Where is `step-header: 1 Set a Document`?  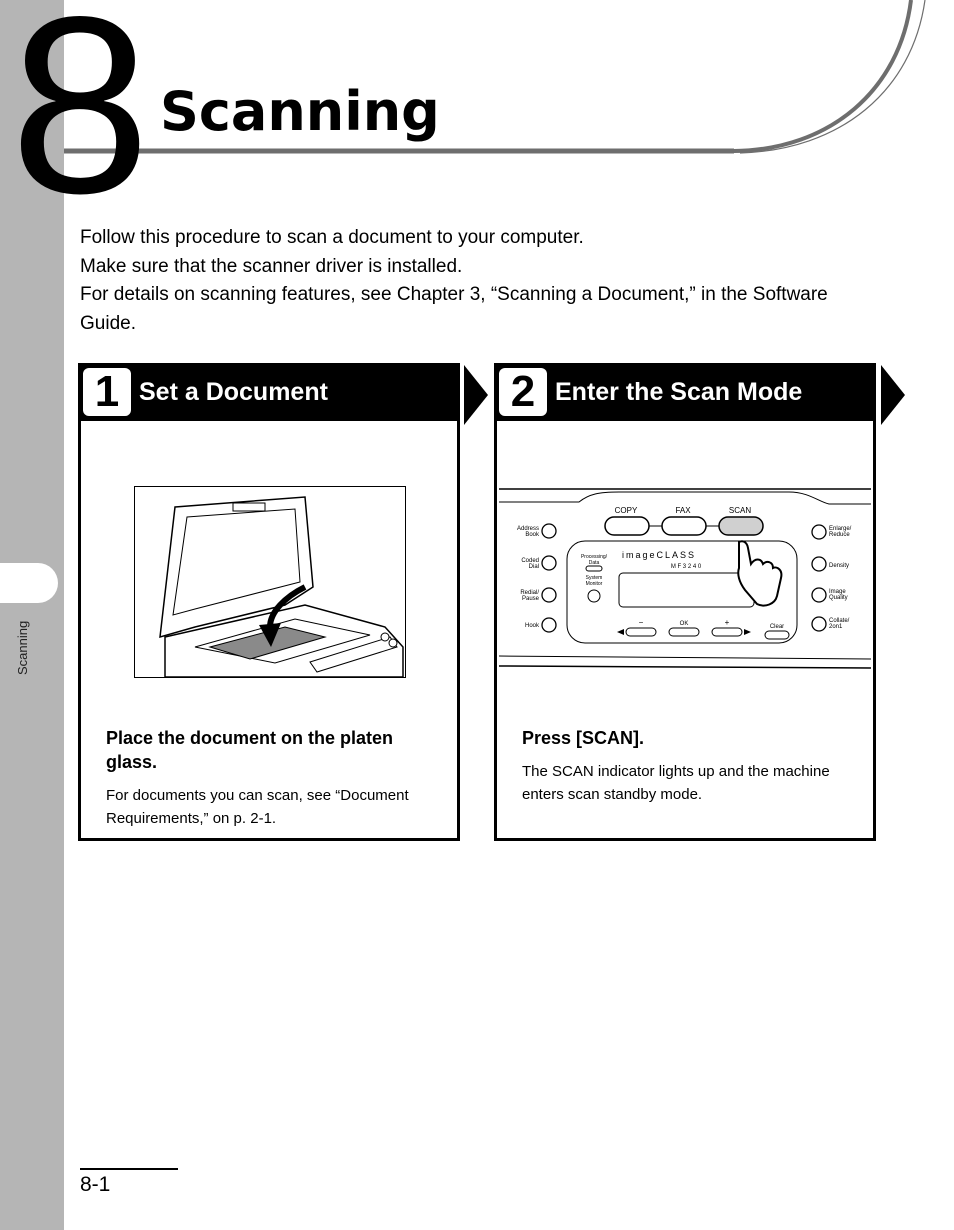 step-header: 1 Set a Document is located at coordinates (269, 392).